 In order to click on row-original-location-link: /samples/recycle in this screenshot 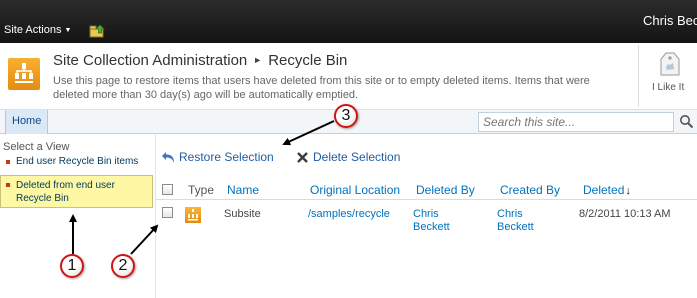, I will do `click(349, 214)`.